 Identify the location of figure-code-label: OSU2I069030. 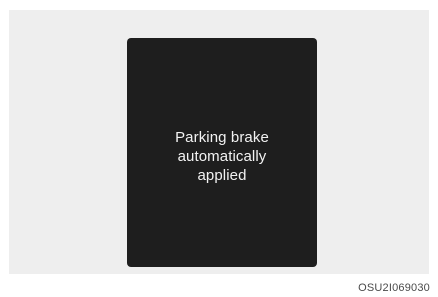
(394, 288).